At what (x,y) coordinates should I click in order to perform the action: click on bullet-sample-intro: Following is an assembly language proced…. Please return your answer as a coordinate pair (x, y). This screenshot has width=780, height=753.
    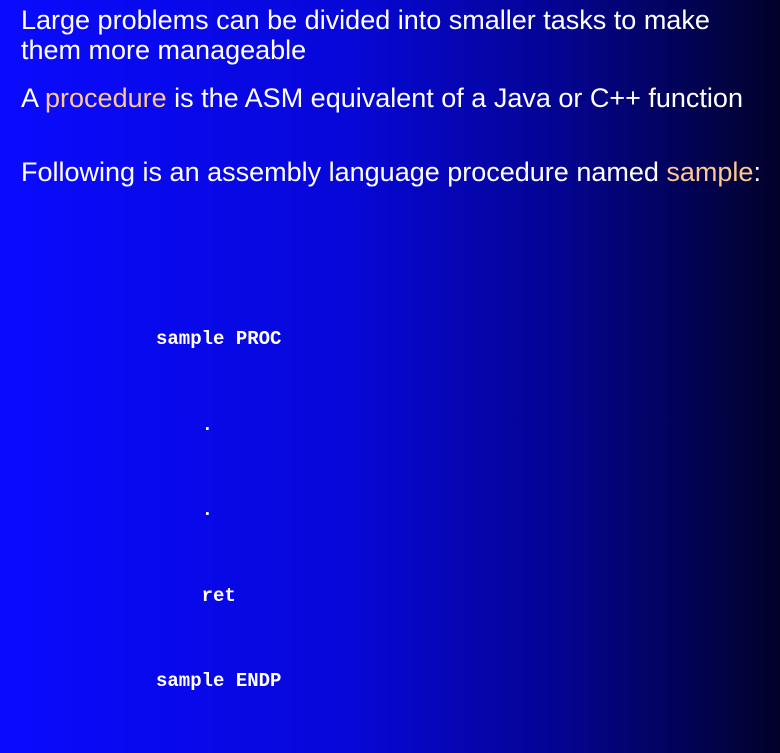
    Looking at the image, I should click on (398, 172).